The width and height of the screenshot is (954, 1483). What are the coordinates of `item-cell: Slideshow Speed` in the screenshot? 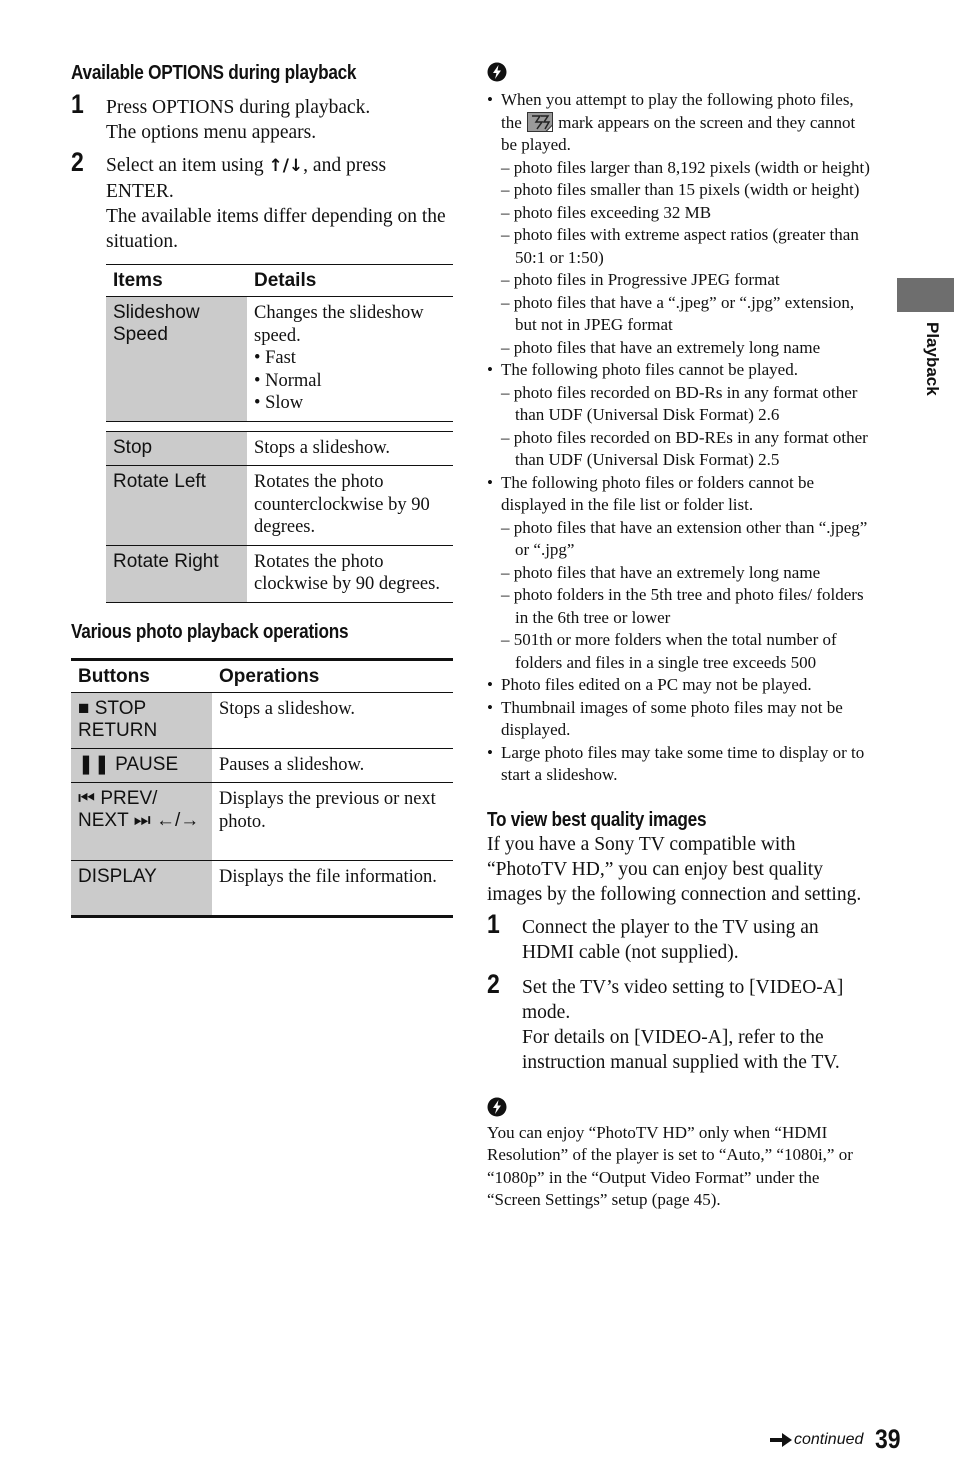 It's located at (176, 358).